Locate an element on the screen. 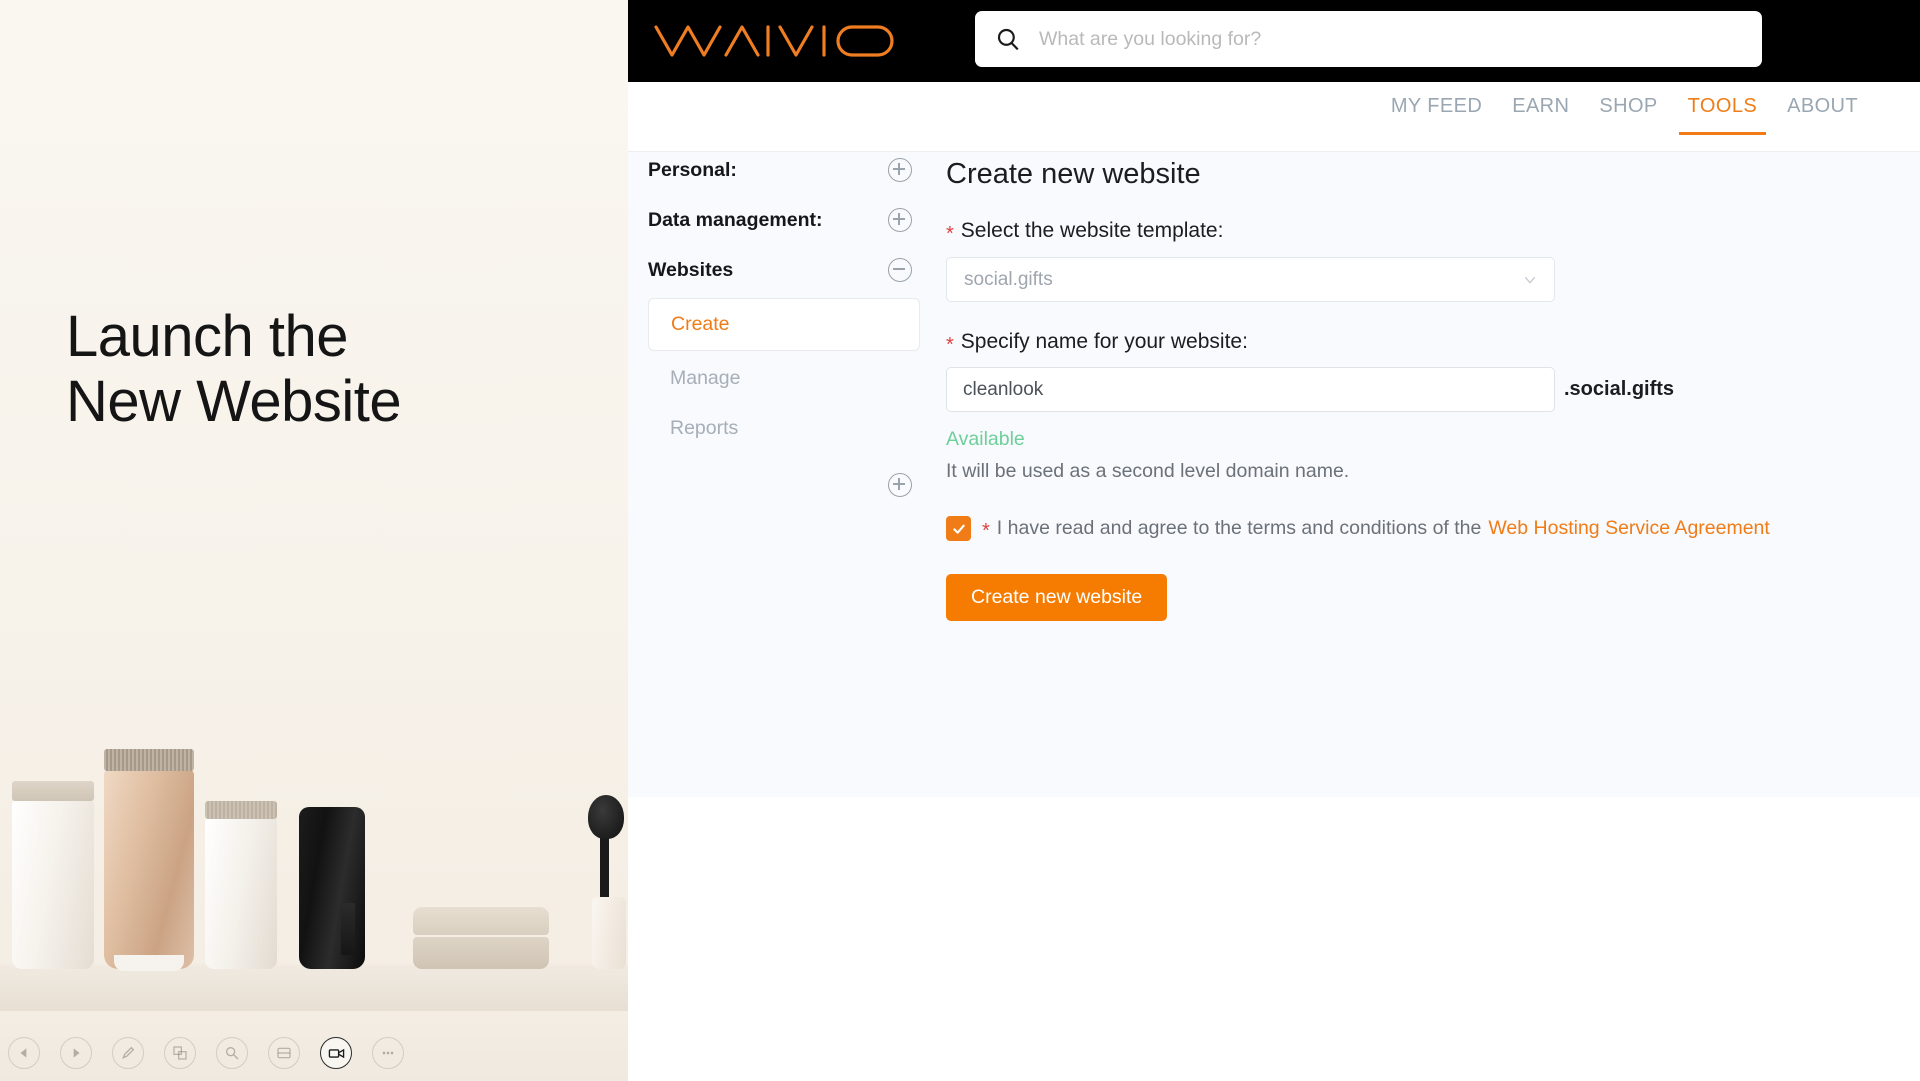 This screenshot has height=1081, width=1920. product-jar is located at coordinates (481, 938).